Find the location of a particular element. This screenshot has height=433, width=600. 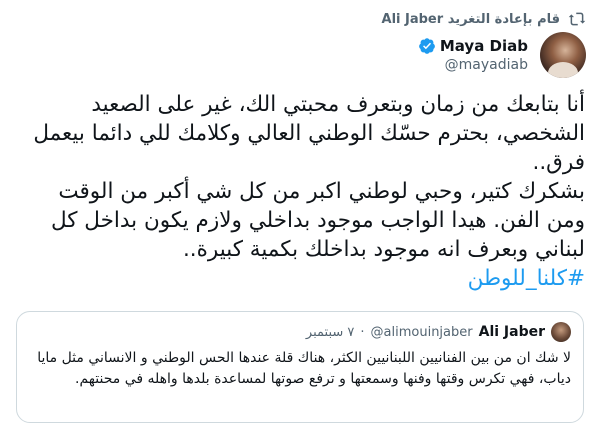

tweet-header: Maya Diab @mayadiab is located at coordinates (502, 55).